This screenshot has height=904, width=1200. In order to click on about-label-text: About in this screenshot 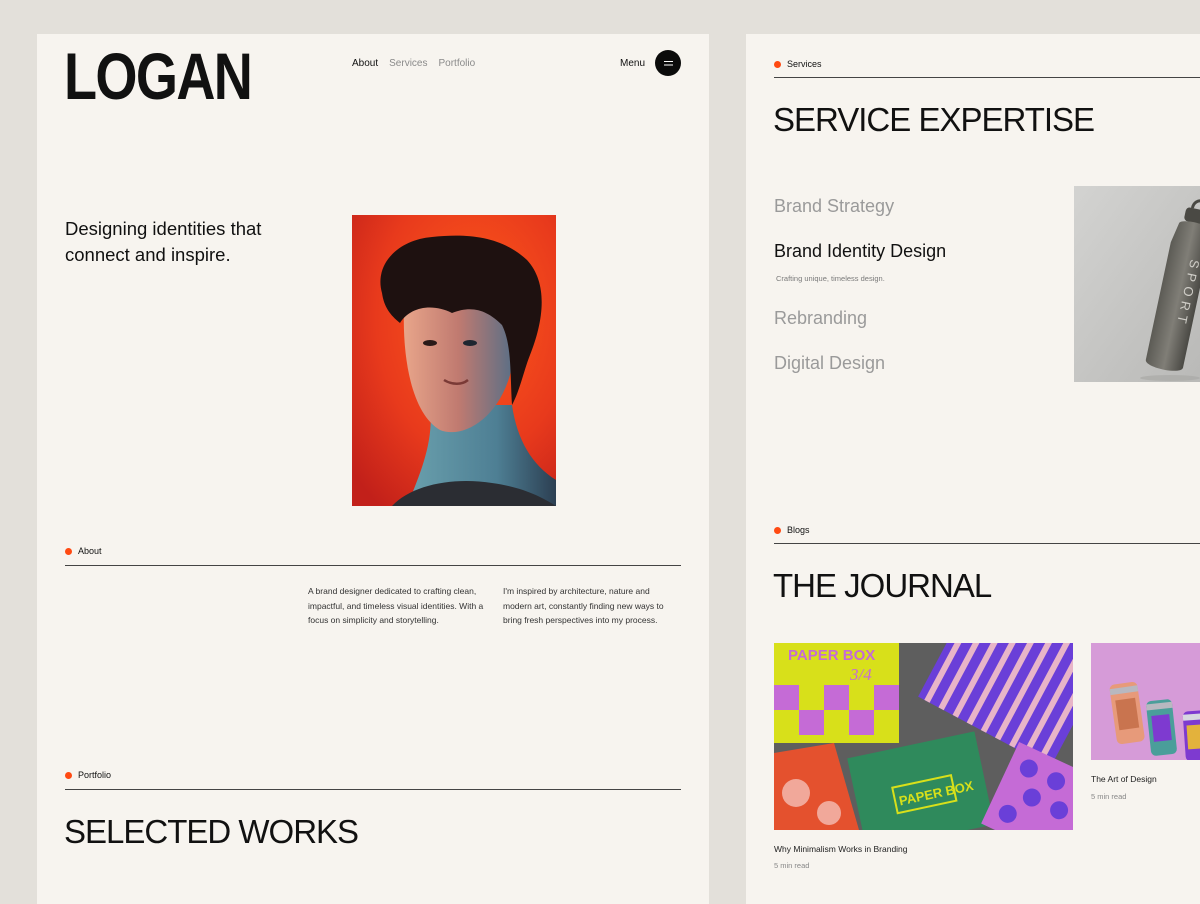, I will do `click(90, 551)`.